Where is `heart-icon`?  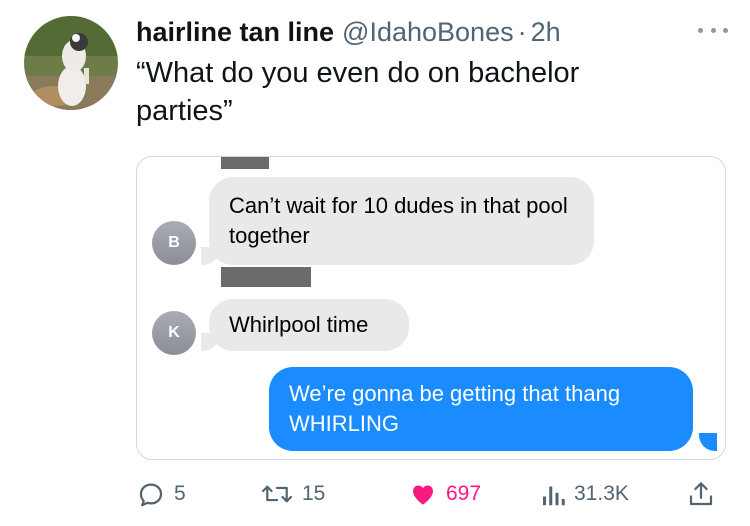 heart-icon is located at coordinates (423, 495).